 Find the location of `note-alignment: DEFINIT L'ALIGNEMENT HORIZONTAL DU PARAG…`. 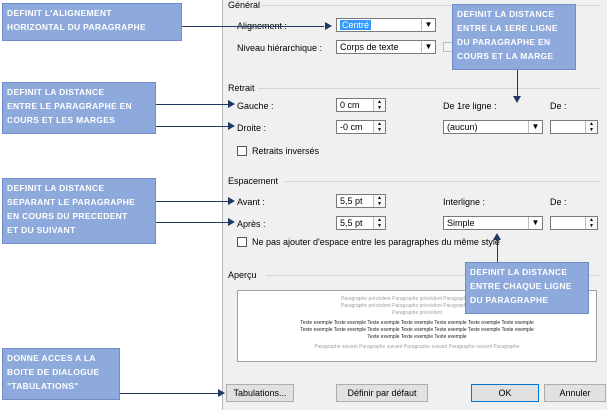

note-alignment: DEFINIT L'ALIGNEMENT HORIZONTAL DU PARAG… is located at coordinates (92, 22).